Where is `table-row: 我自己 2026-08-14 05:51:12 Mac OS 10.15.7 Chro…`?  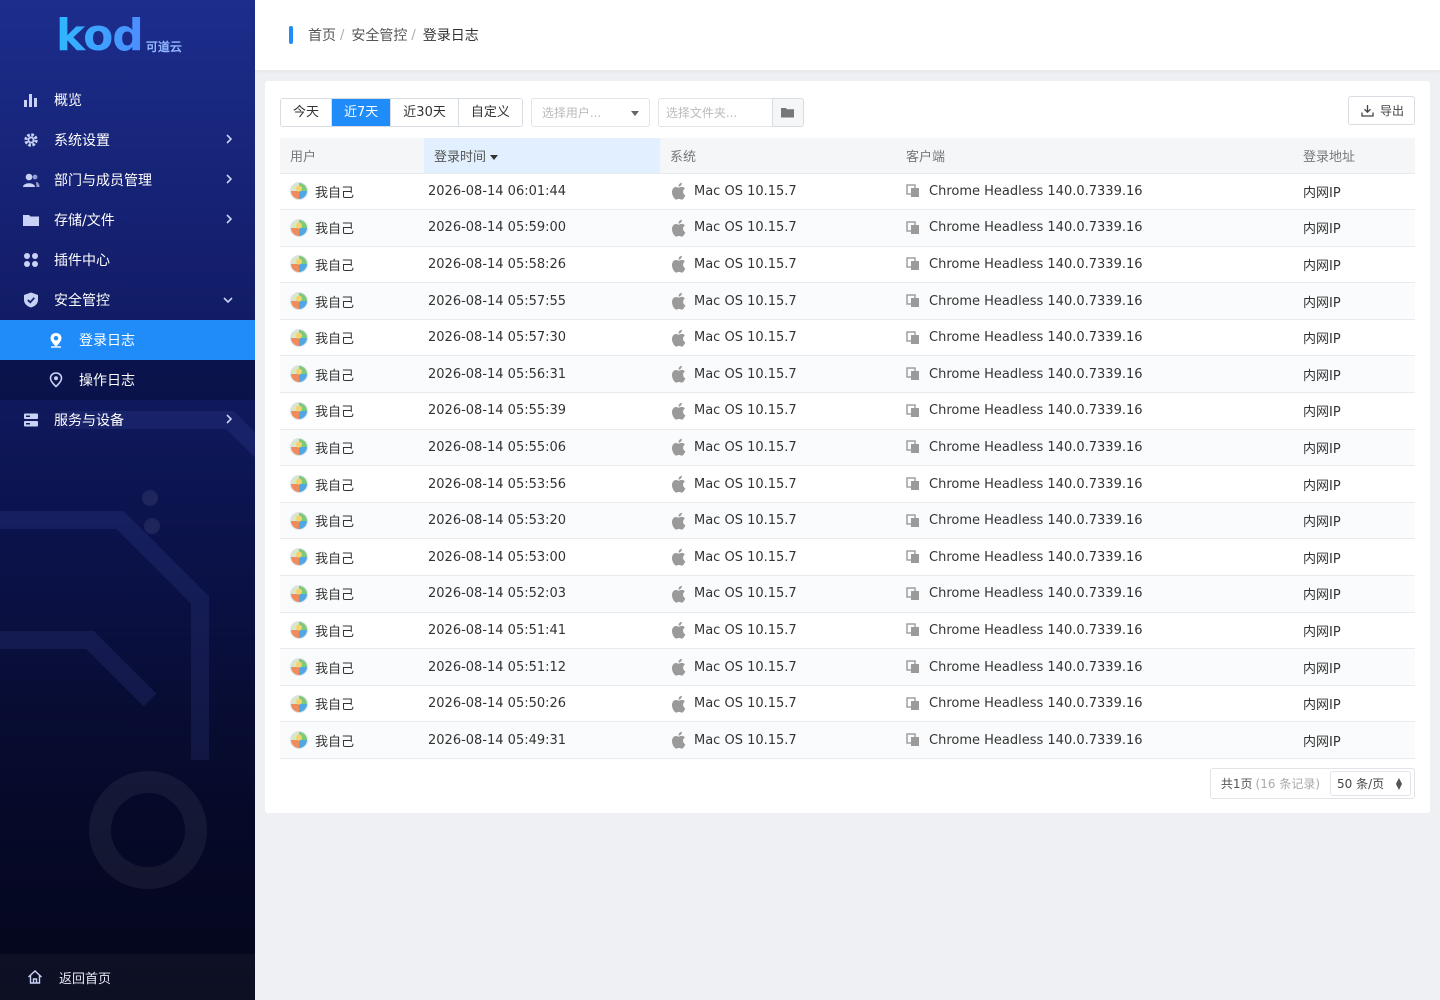
table-row: 我自己 2026-08-14 05:51:12 Mac OS 10.15.7 Chro… is located at coordinates (847, 667).